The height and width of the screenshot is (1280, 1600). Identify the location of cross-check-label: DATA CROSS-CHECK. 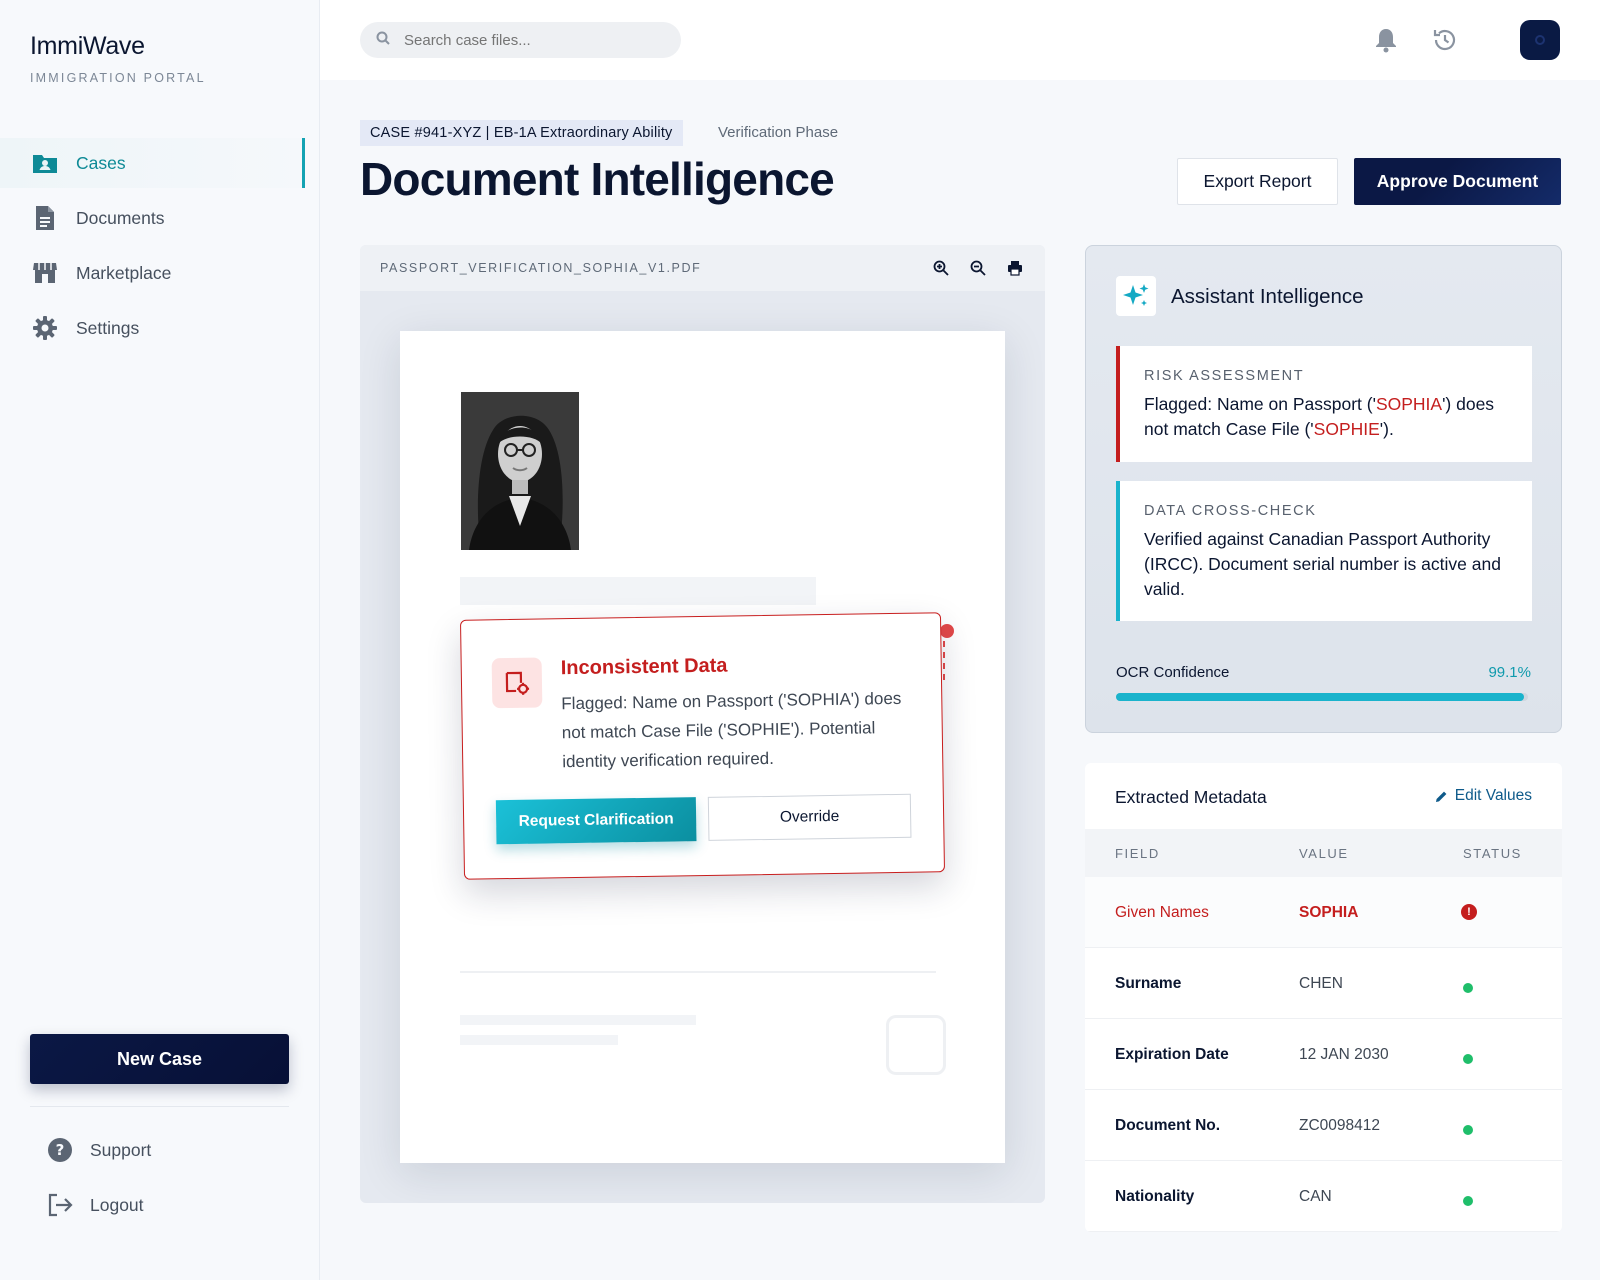
(1230, 511).